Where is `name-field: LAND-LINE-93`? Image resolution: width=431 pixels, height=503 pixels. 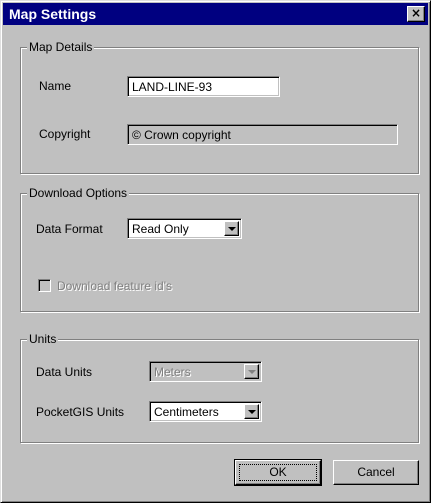 name-field: LAND-LINE-93 is located at coordinates (203, 86).